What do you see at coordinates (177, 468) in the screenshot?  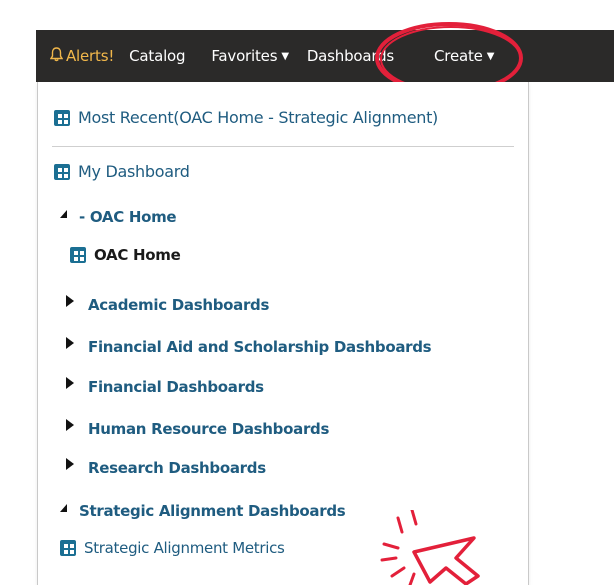 I see `folder-label: Research Dashboards` at bounding box center [177, 468].